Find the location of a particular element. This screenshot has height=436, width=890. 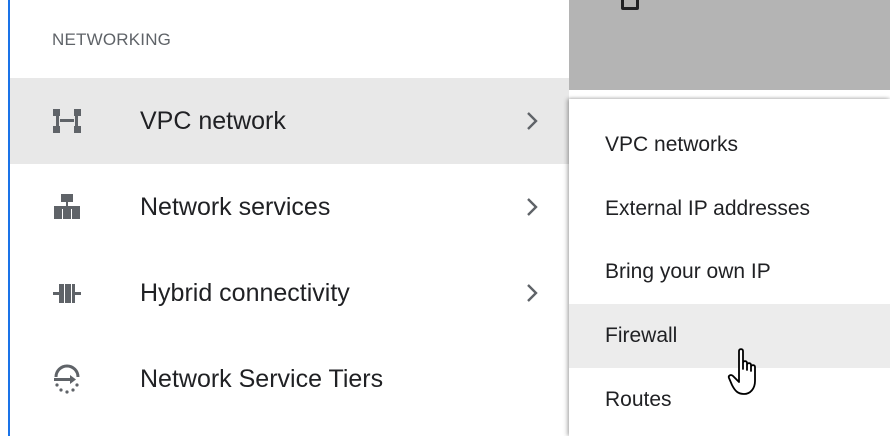

nav-item-label: Network services is located at coordinates (235, 206).